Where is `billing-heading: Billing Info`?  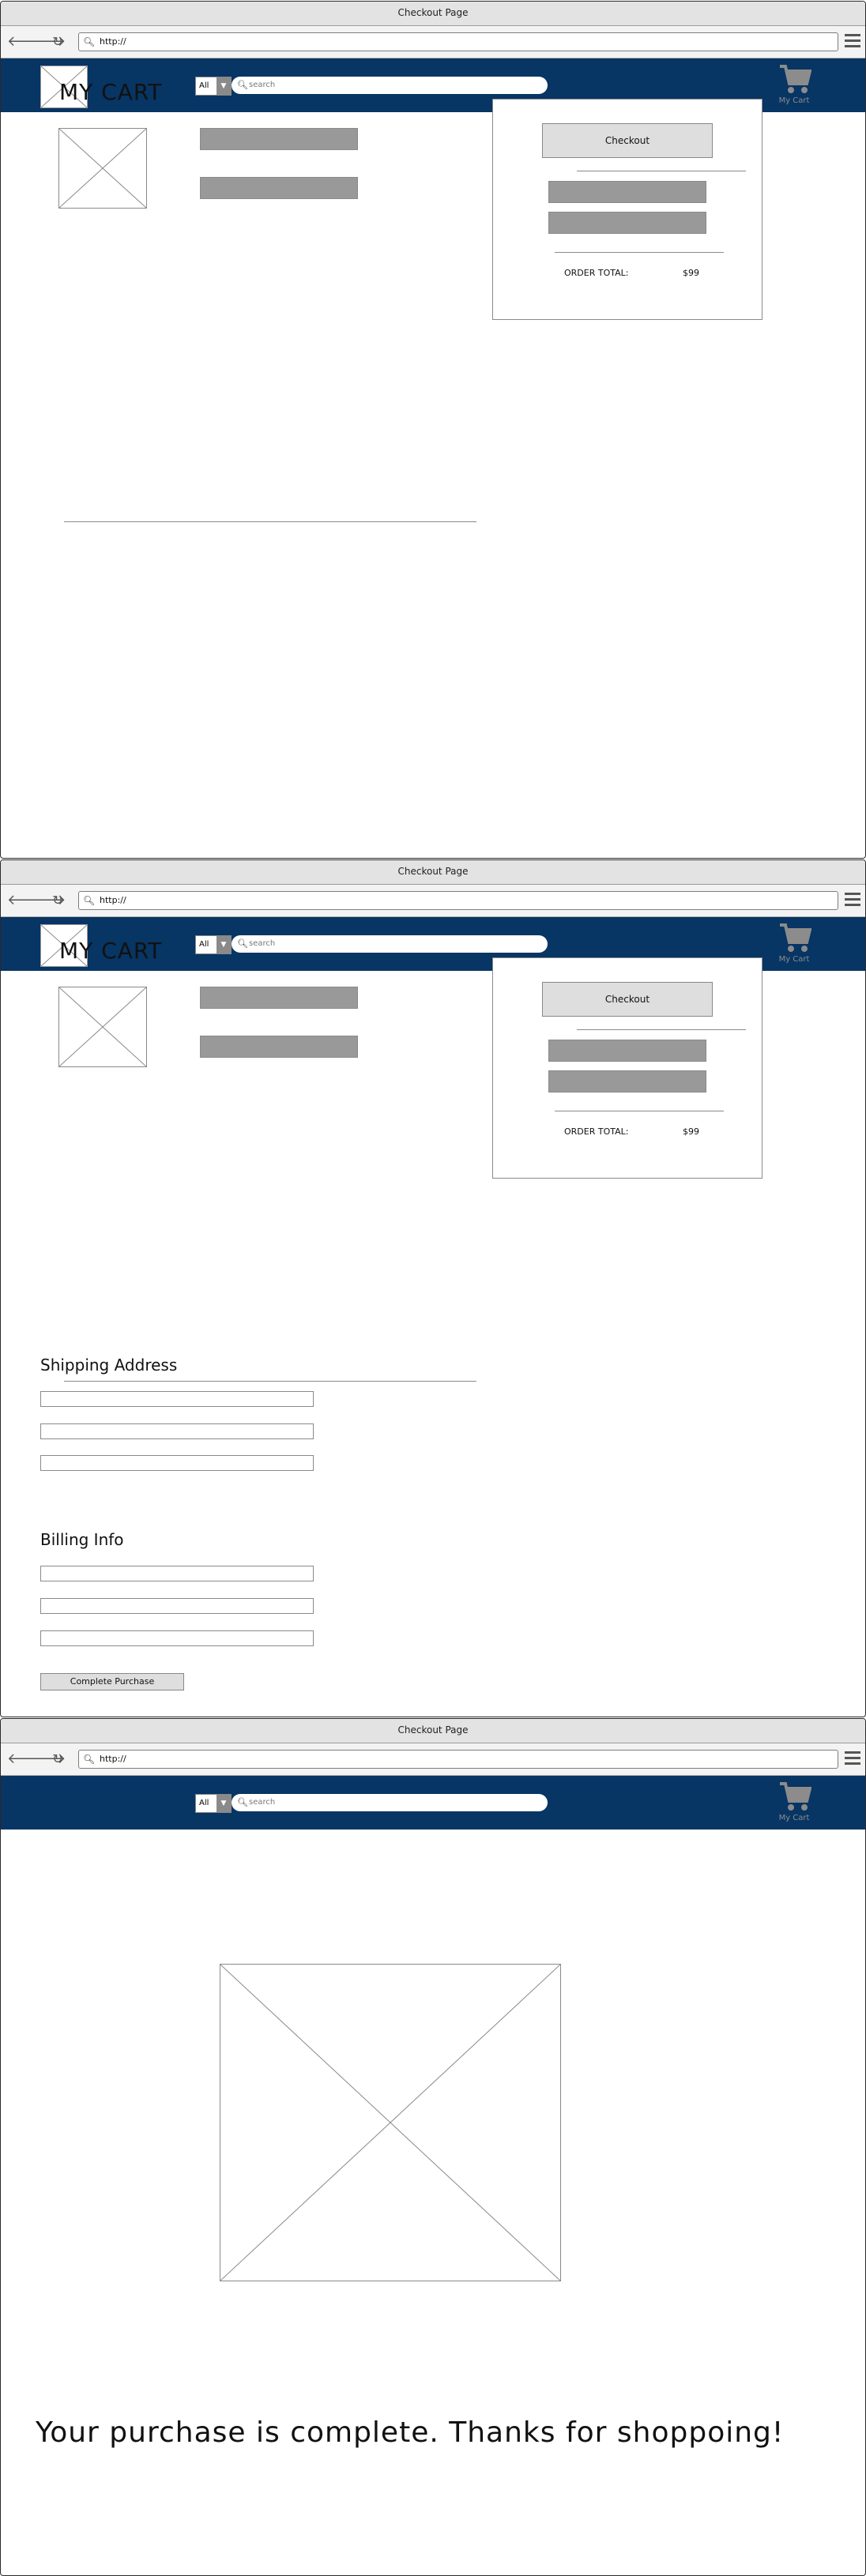 billing-heading: Billing Info is located at coordinates (82, 1540).